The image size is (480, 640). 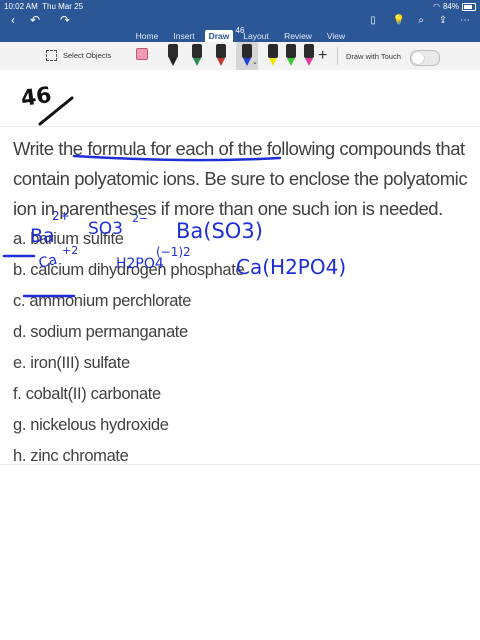 I want to click on pen-red-tool, so click(x=221, y=56).